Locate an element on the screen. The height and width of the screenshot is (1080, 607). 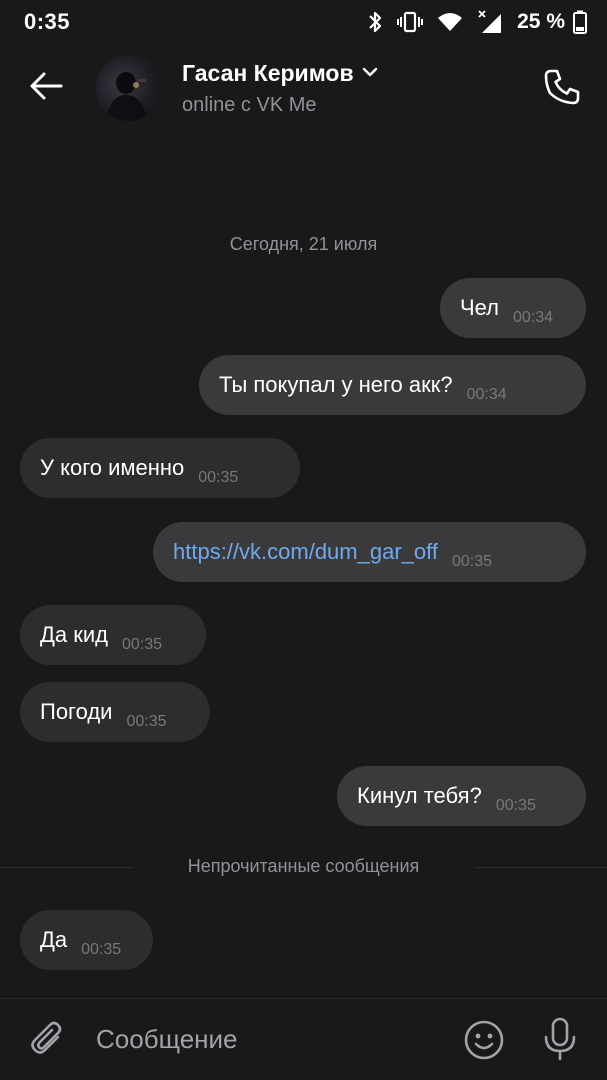
message-outgoing: Ты покупал у него акк? 00:34 is located at coordinates (392, 385).